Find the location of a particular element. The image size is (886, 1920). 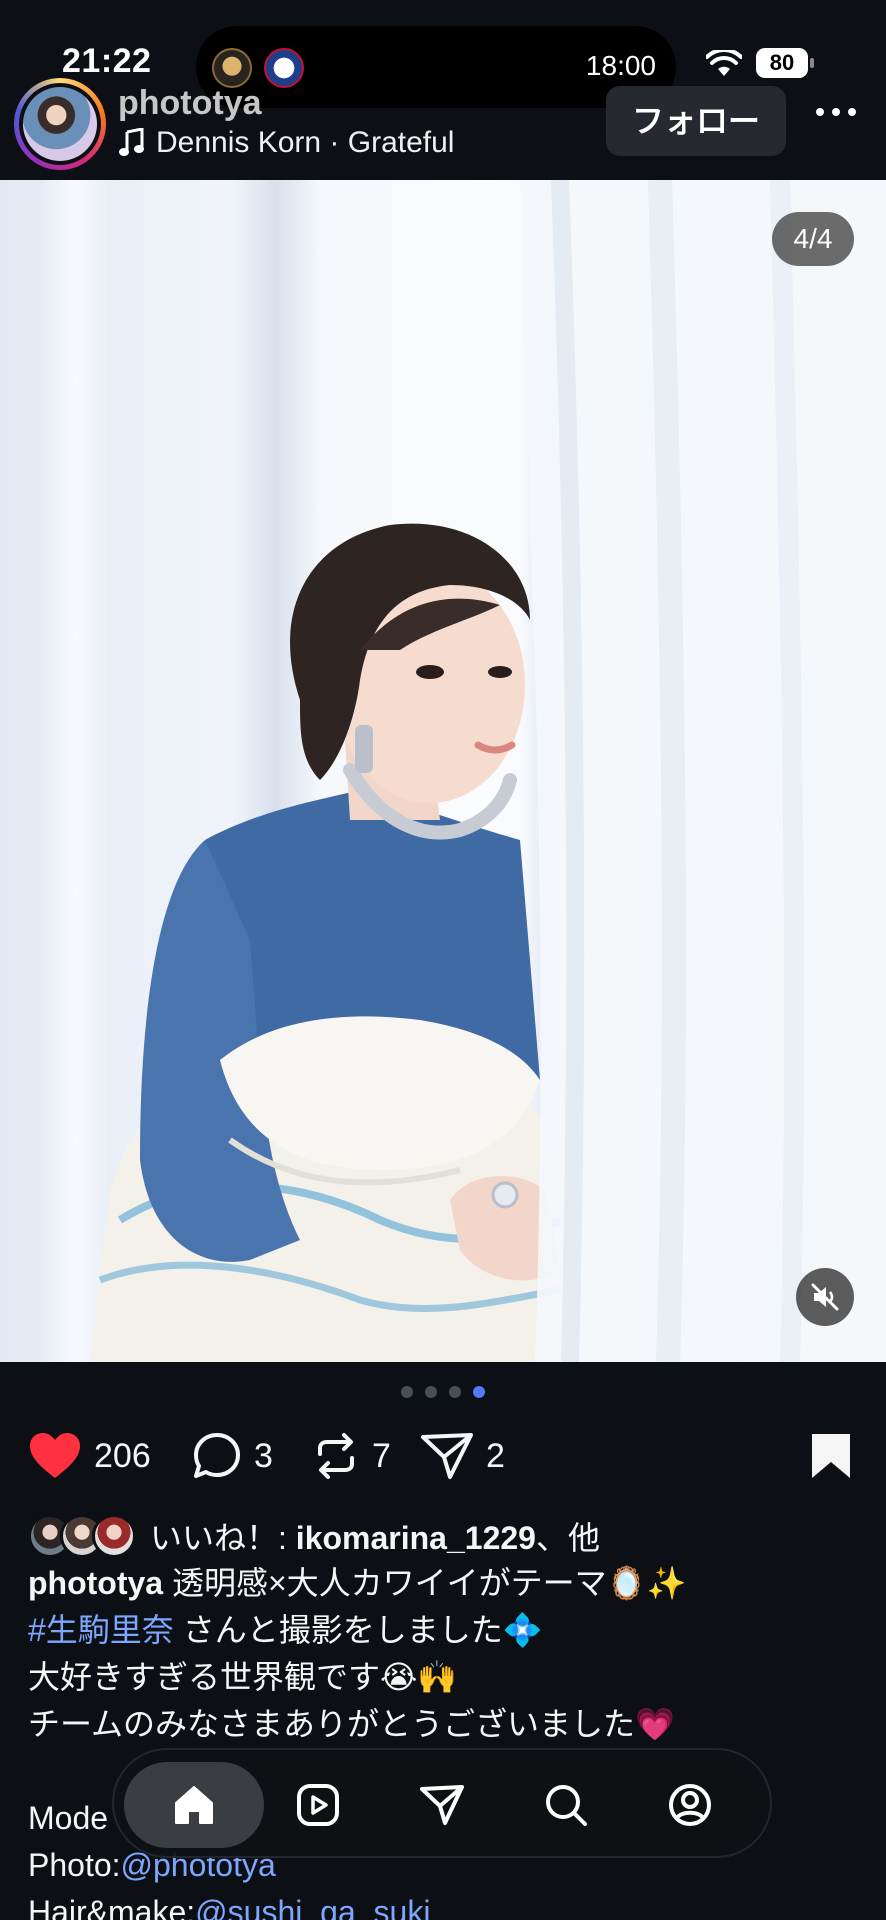

bookmark-icon is located at coordinates (831, 1456).